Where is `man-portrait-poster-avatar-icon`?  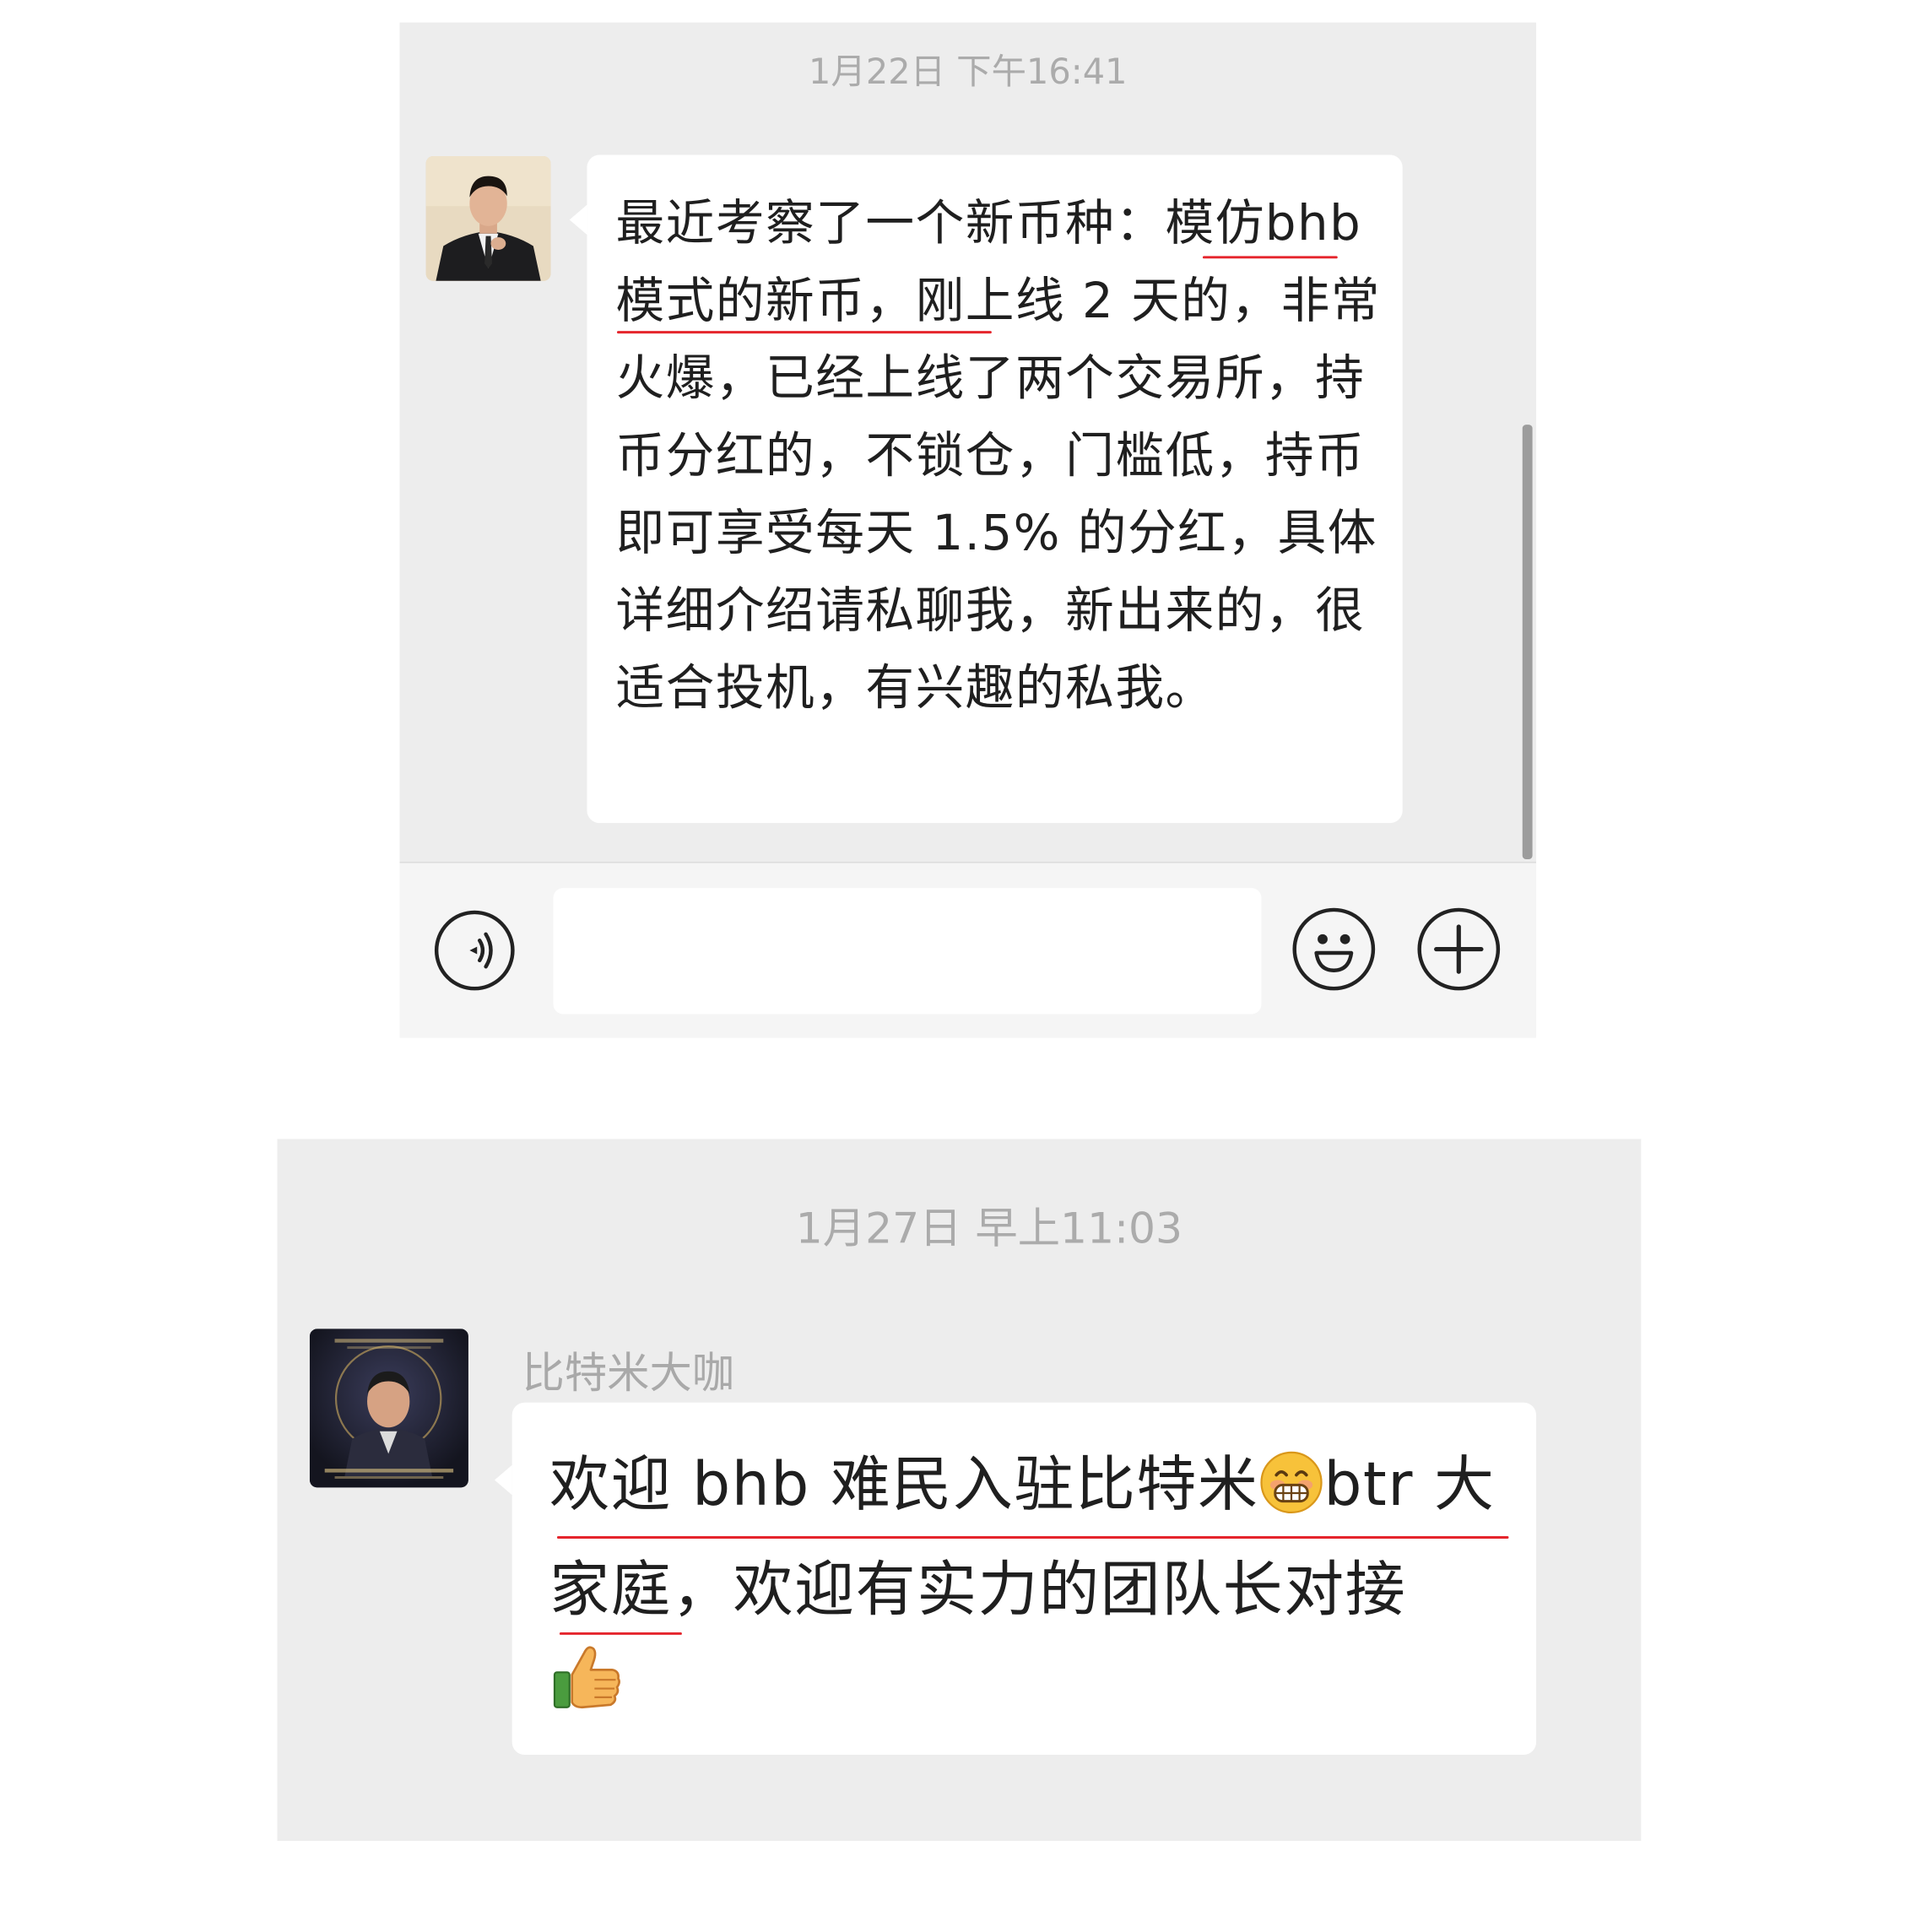
man-portrait-poster-avatar-icon is located at coordinates (388, 1408).